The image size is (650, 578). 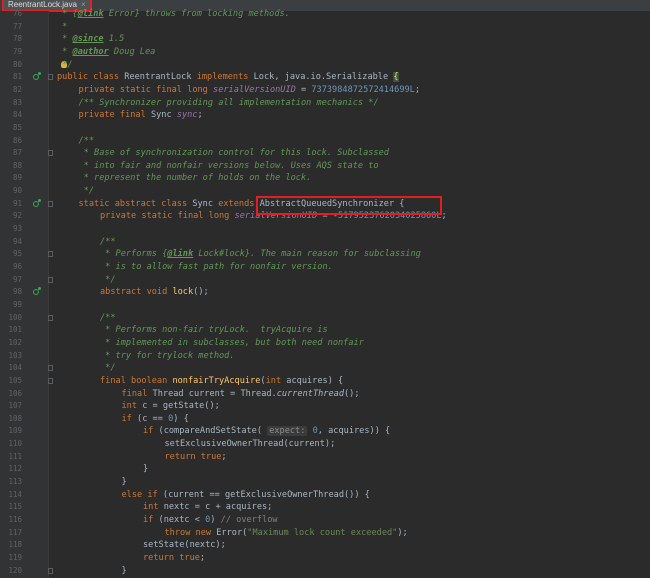 I want to click on code-text: int c = getState();, so click(x=171, y=406).